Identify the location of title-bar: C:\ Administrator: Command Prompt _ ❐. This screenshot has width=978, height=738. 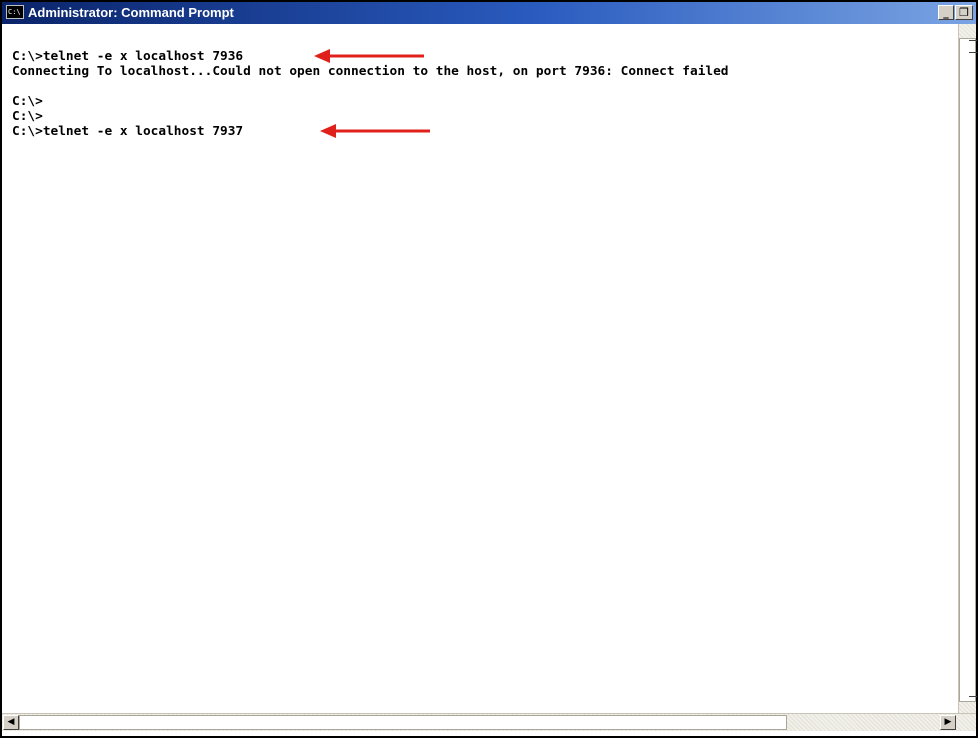
(489, 13).